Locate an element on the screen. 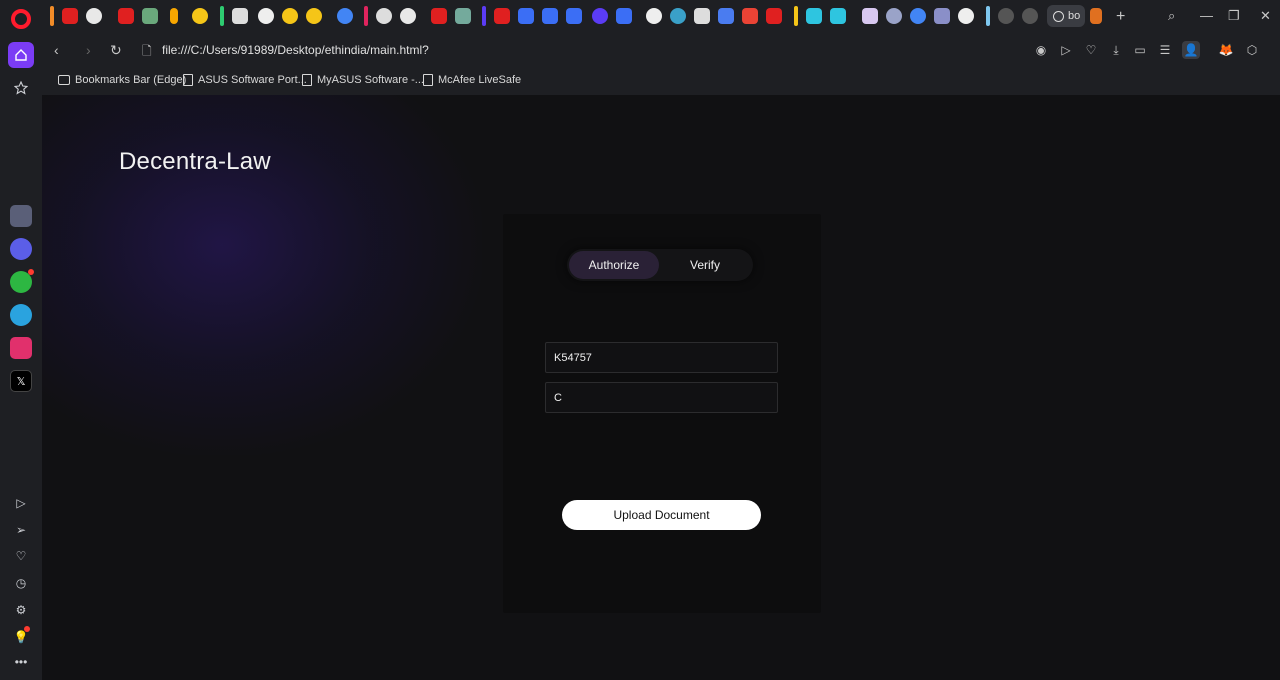 Image resolution: width=1280 pixels, height=680 pixels. messenger-icon is located at coordinates (21, 249).